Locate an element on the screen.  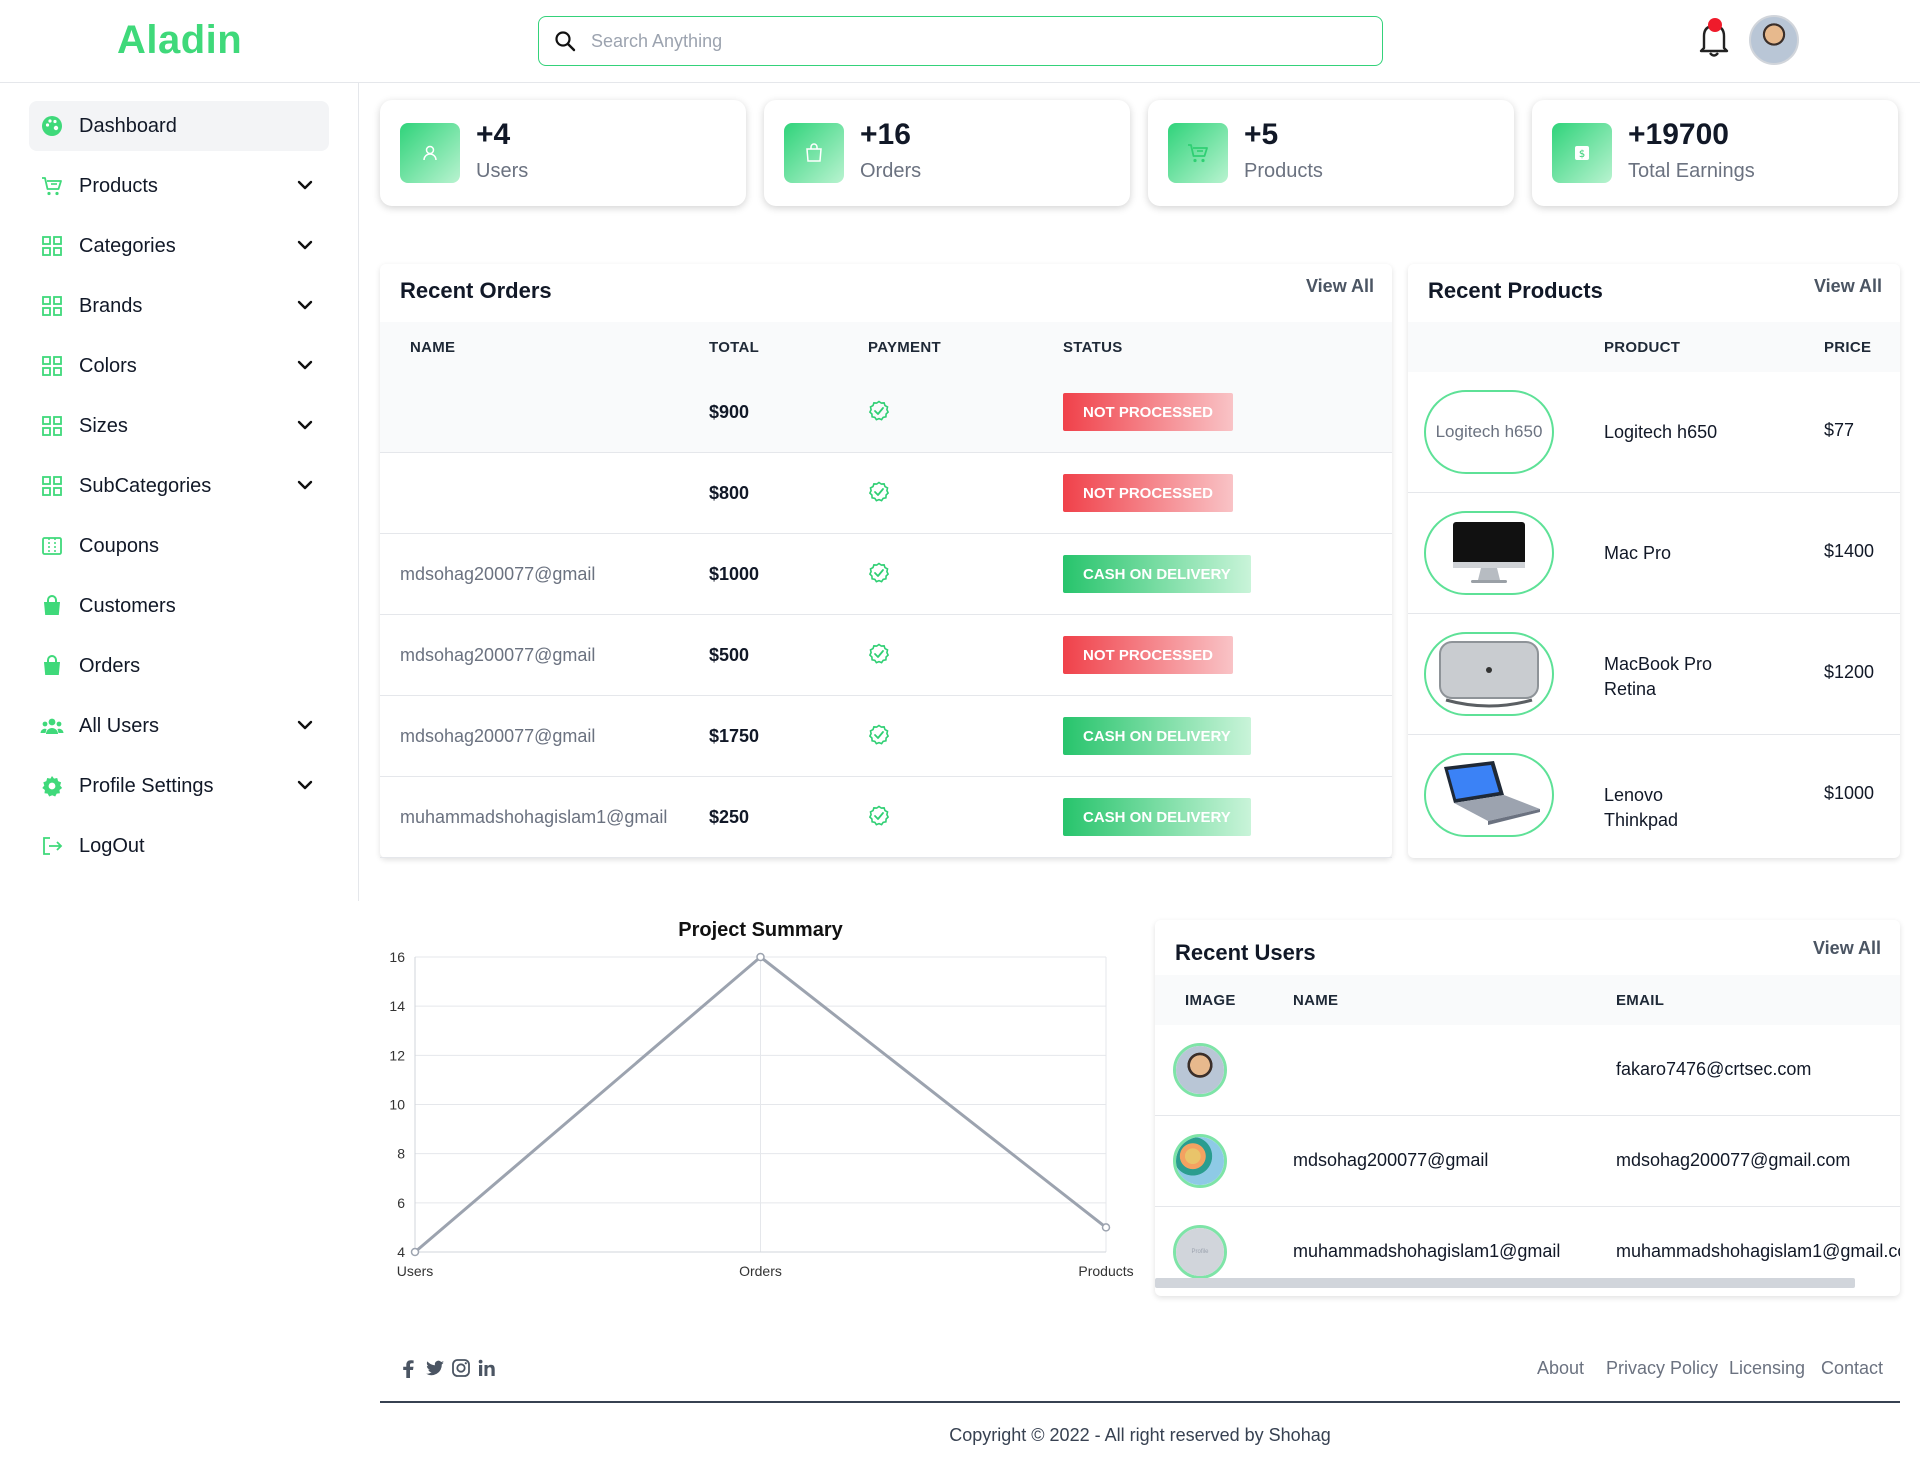
footer-link-contact: Contact is located at coordinates (1852, 1368).